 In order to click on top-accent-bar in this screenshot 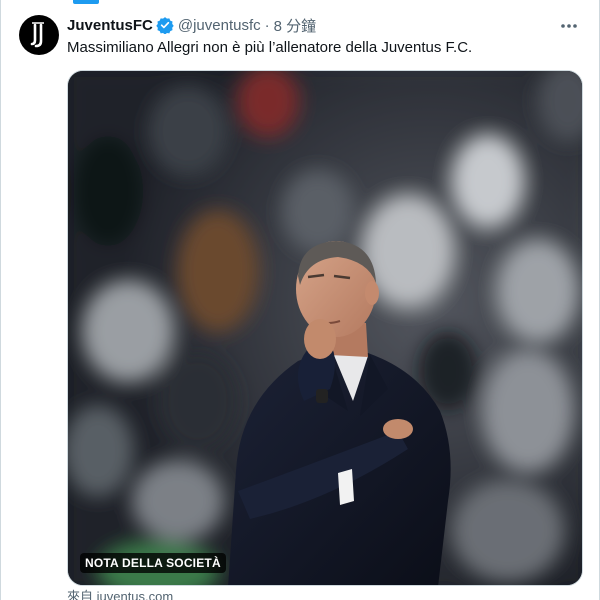, I will do `click(86, 2)`.